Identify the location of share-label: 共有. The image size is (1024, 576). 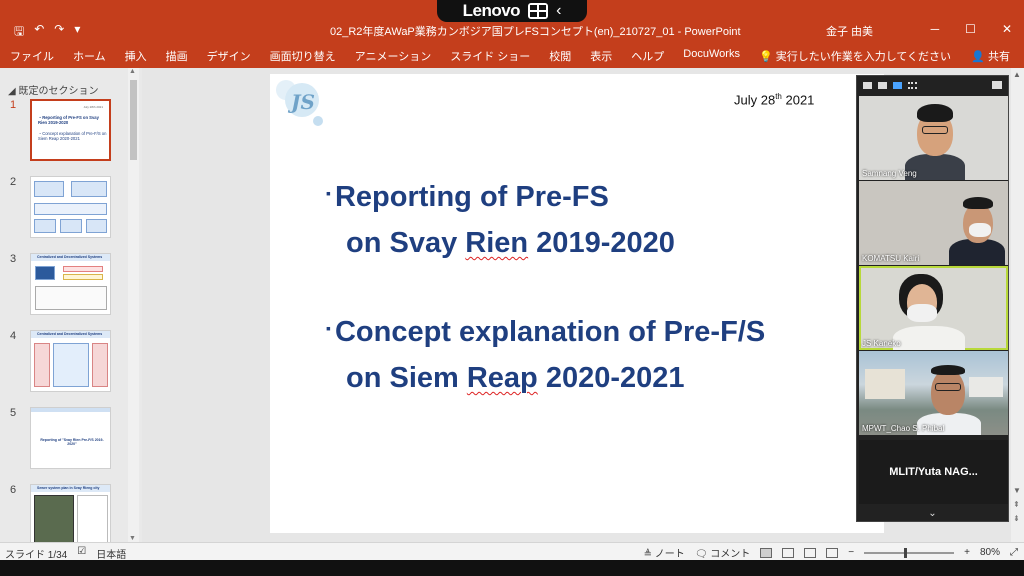
(999, 57).